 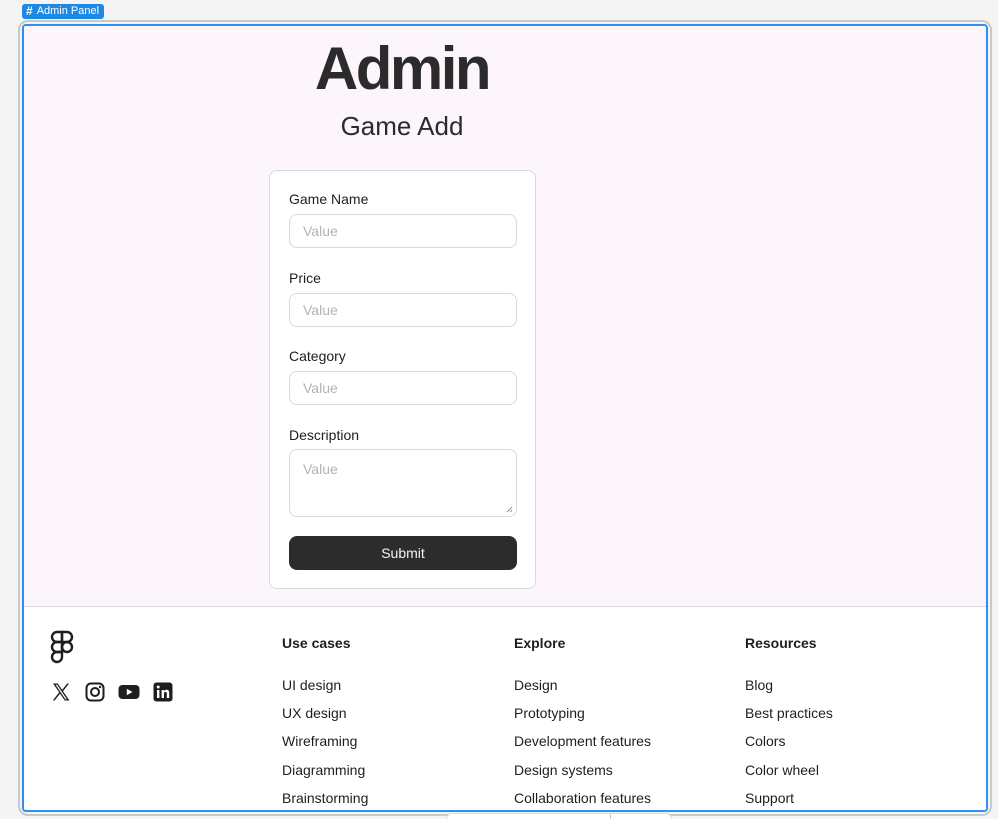 I want to click on footer-link: UI design, so click(x=325, y=685).